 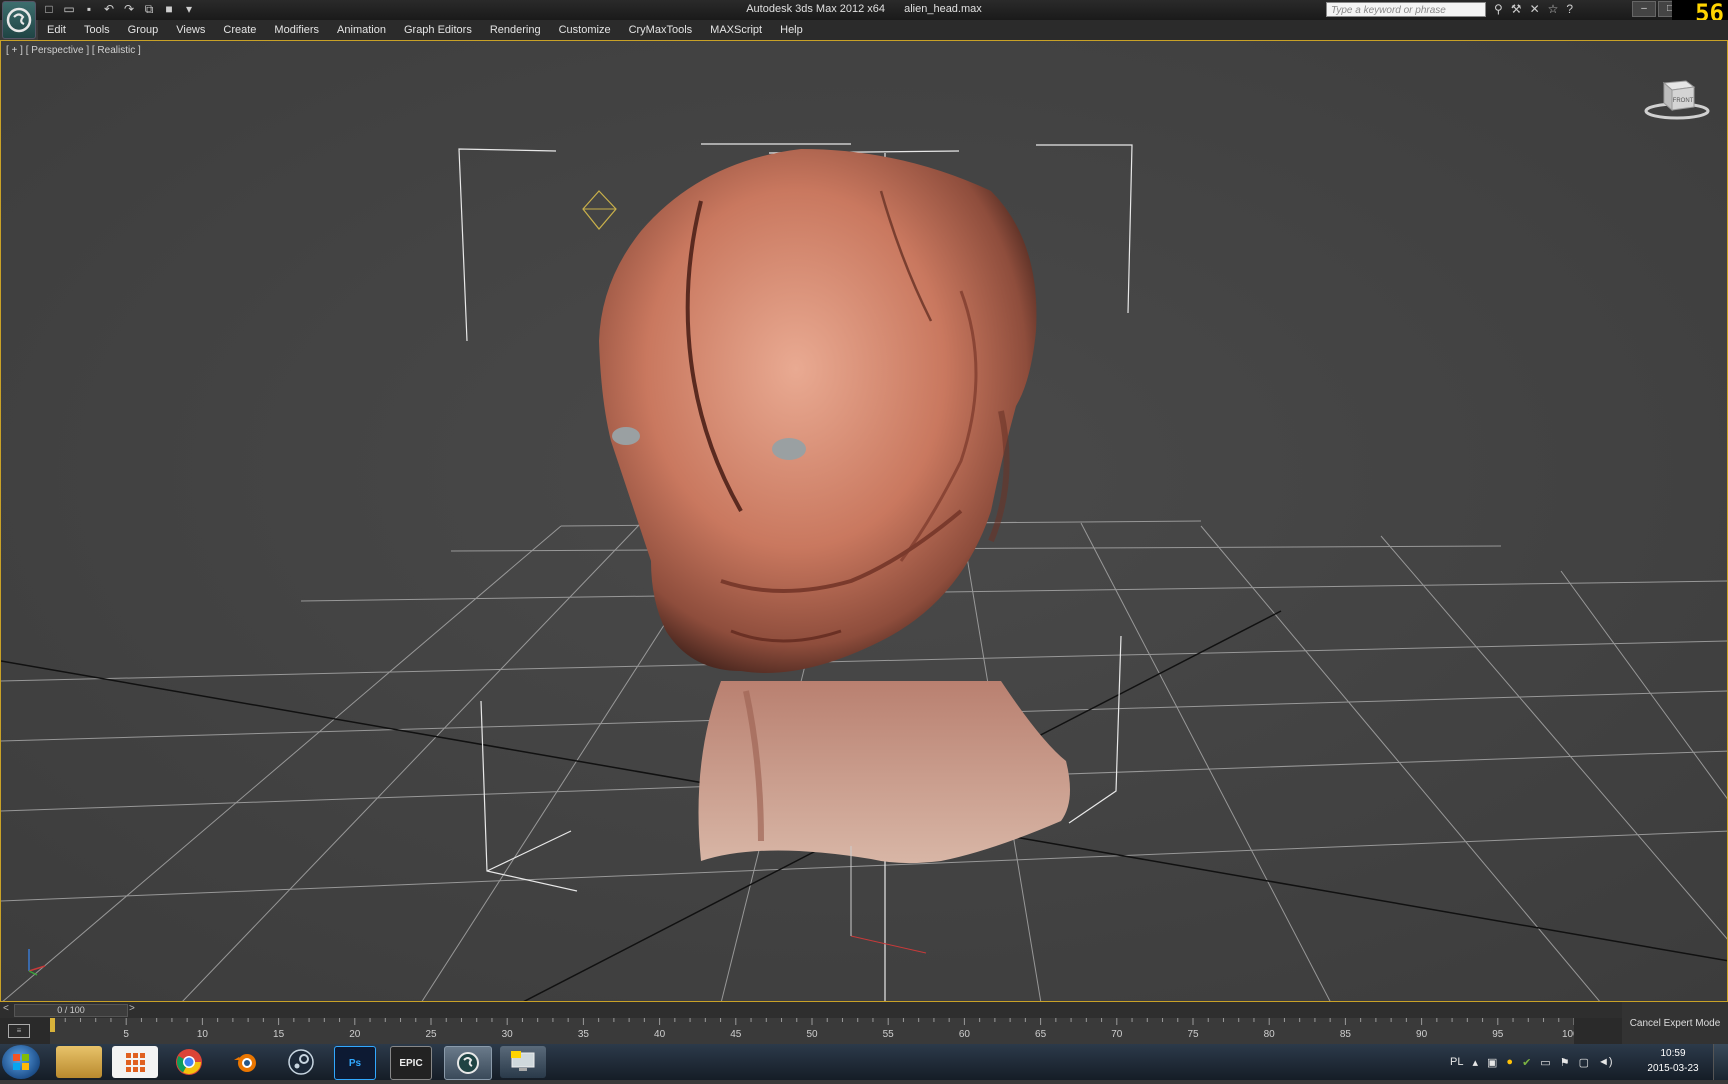 What do you see at coordinates (203, 1034) in the screenshot?
I see `ruler-tick-label: 10` at bounding box center [203, 1034].